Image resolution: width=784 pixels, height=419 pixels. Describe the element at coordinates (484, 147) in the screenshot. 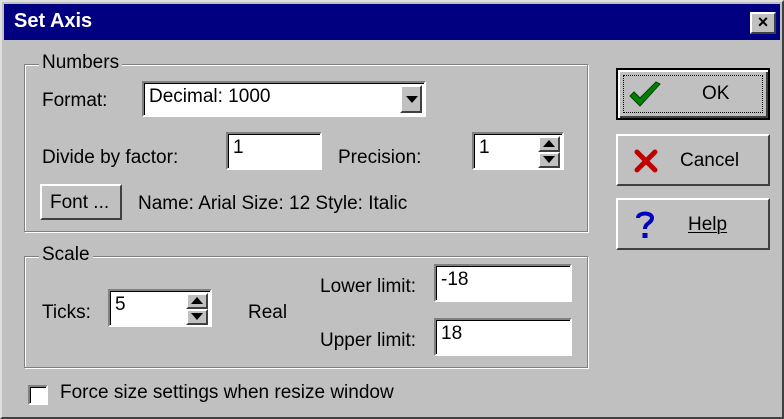

I see `precision-value: 1` at that location.